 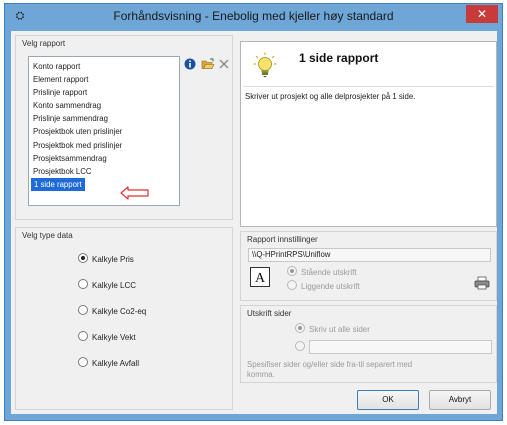 I want to click on svg-text: A, so click(x=260, y=278).